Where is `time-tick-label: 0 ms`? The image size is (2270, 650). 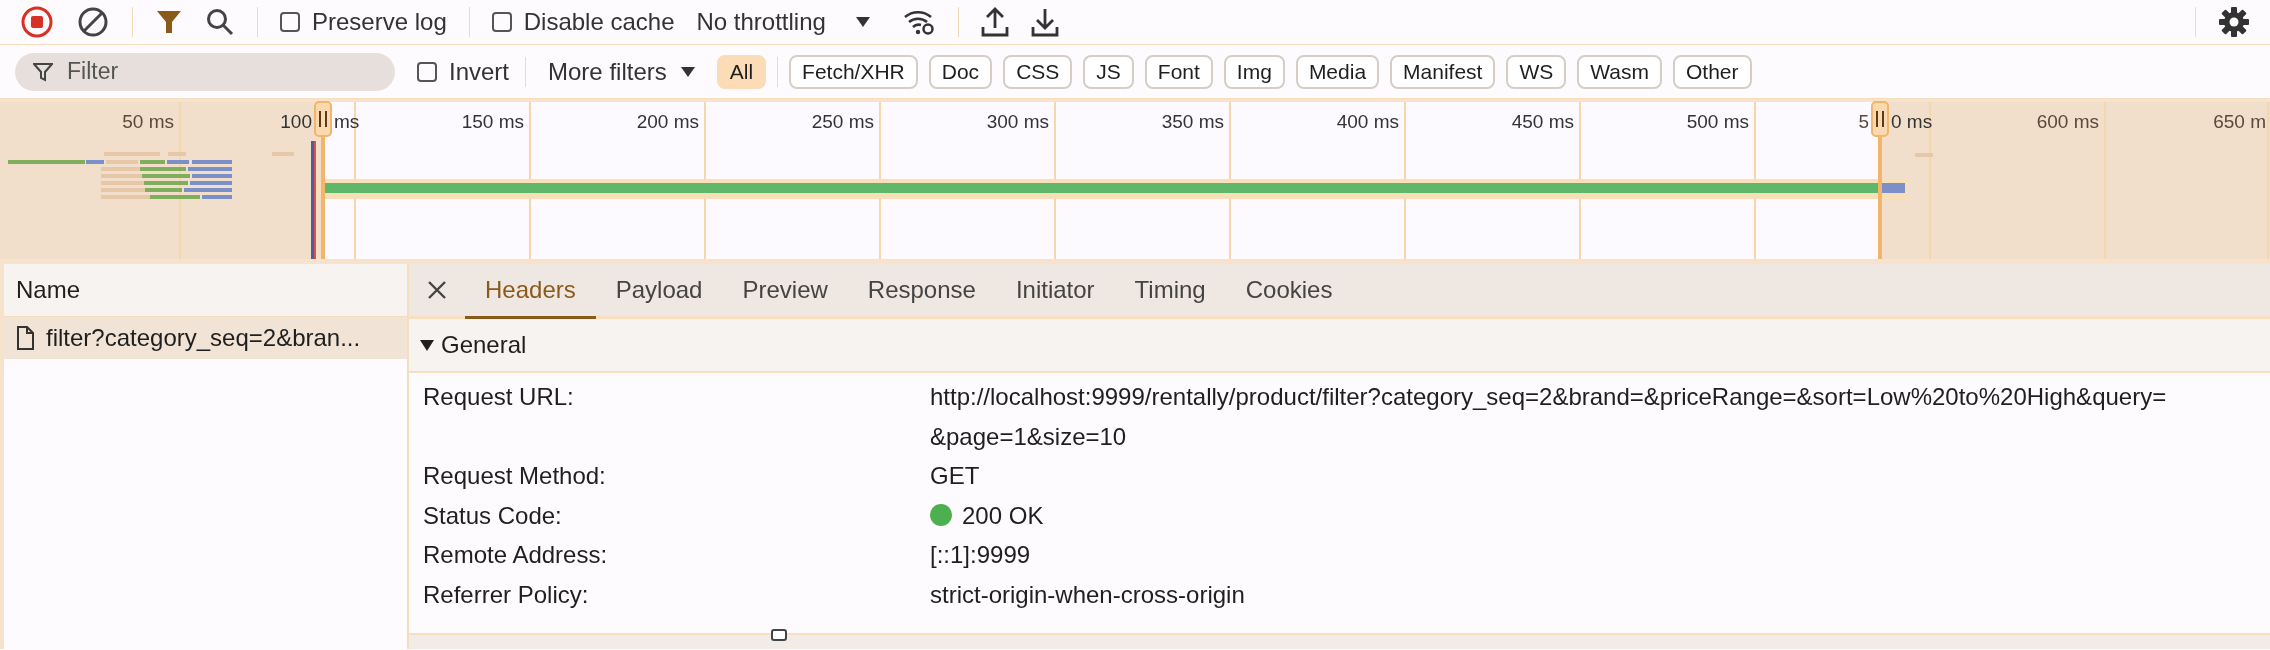
time-tick-label: 0 ms is located at coordinates (1912, 122).